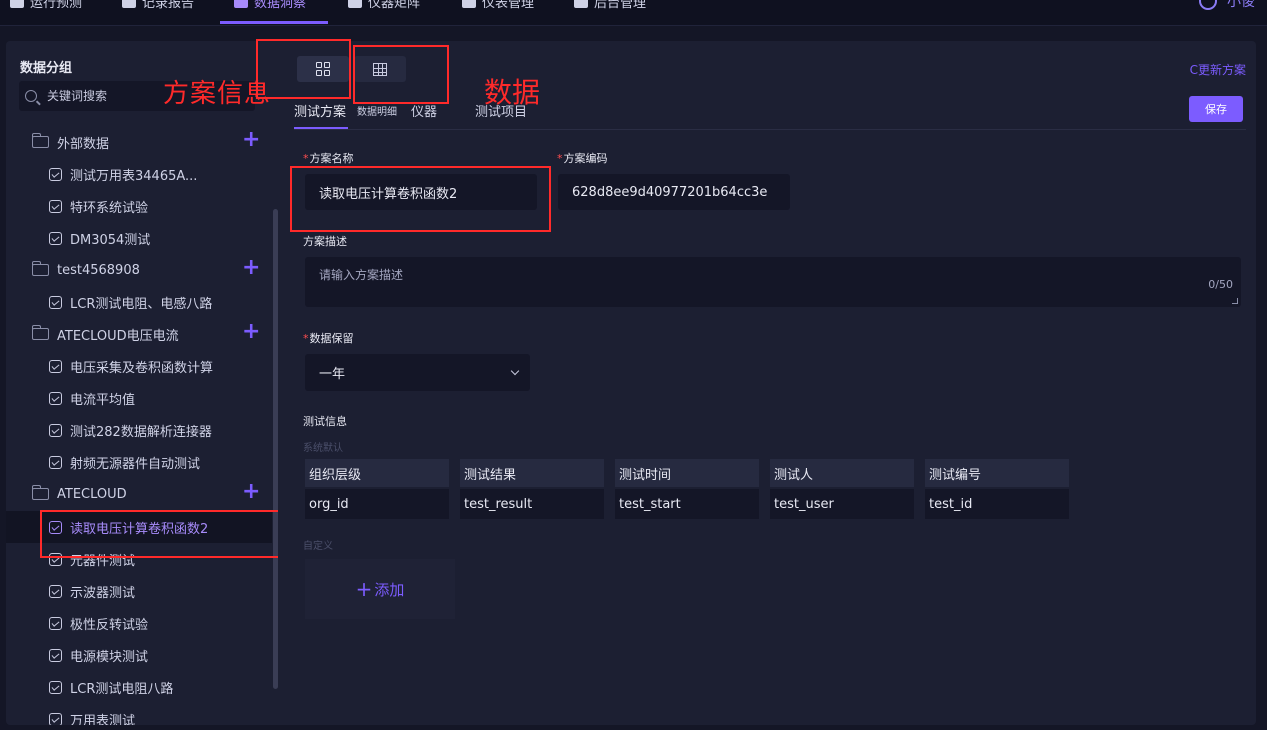 The height and width of the screenshot is (730, 1267). Describe the element at coordinates (384, 5) in the screenshot. I see `nav-item-instruments: 仪器矩阵` at that location.